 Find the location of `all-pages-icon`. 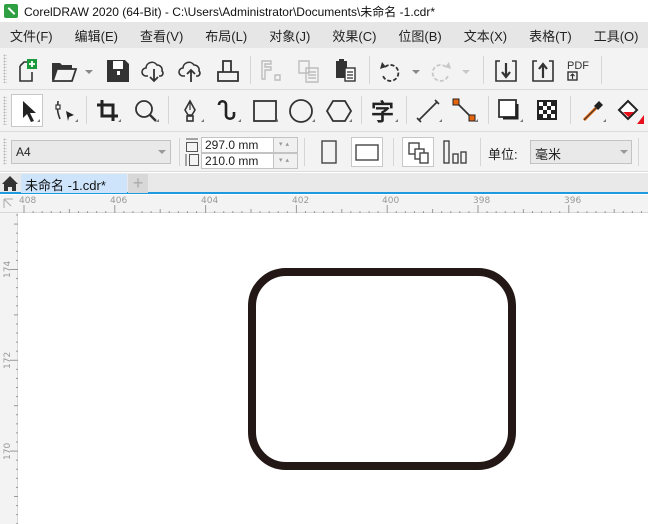

all-pages-icon is located at coordinates (419, 153).